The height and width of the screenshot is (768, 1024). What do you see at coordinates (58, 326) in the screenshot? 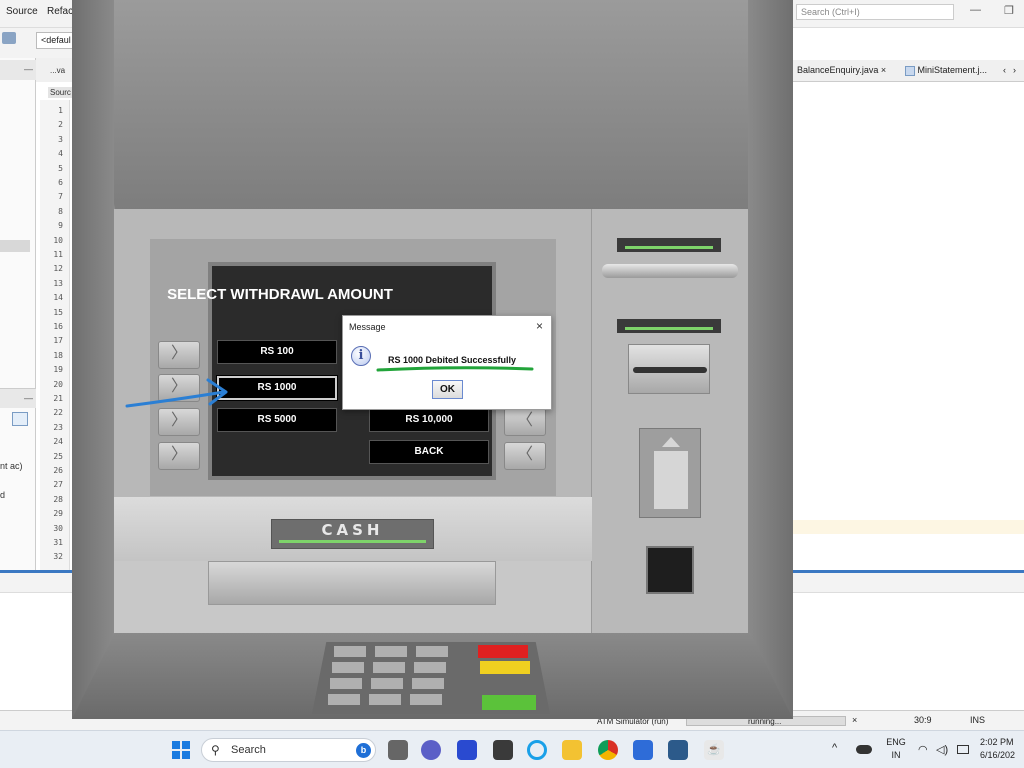
I see `line-number: 16` at bounding box center [58, 326].